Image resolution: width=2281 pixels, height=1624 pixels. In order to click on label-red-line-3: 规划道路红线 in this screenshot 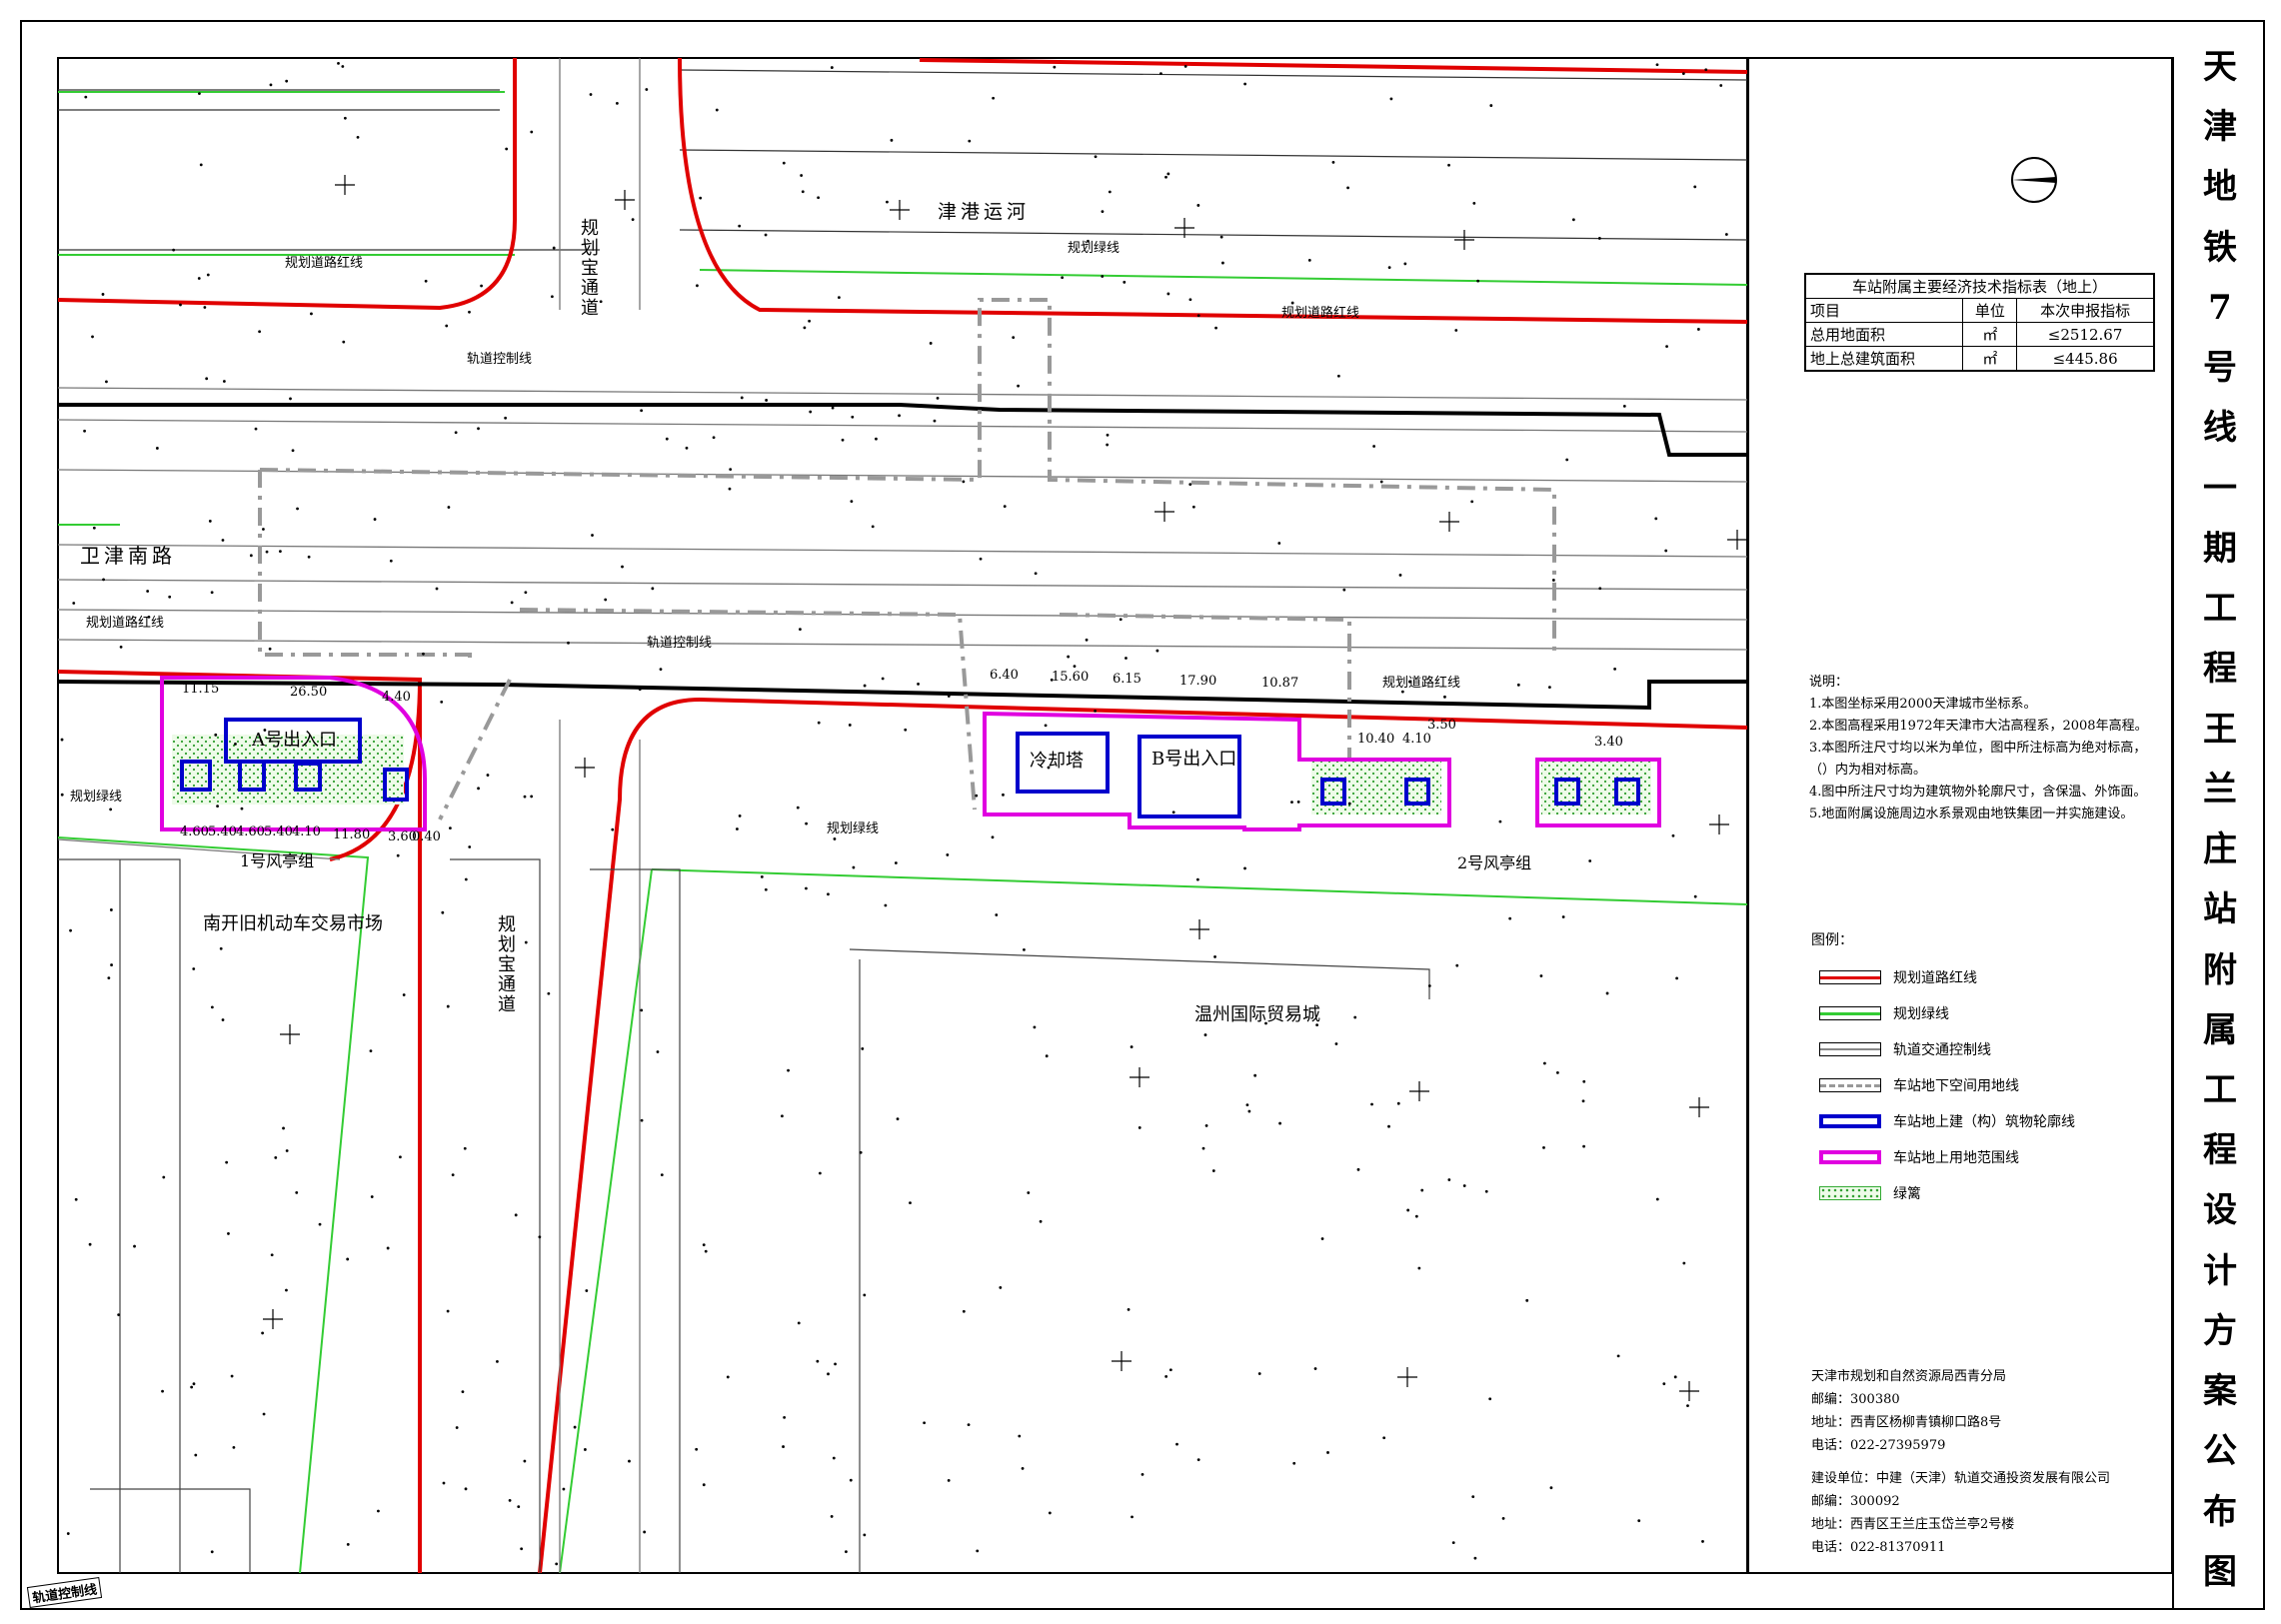, I will do `click(125, 623)`.